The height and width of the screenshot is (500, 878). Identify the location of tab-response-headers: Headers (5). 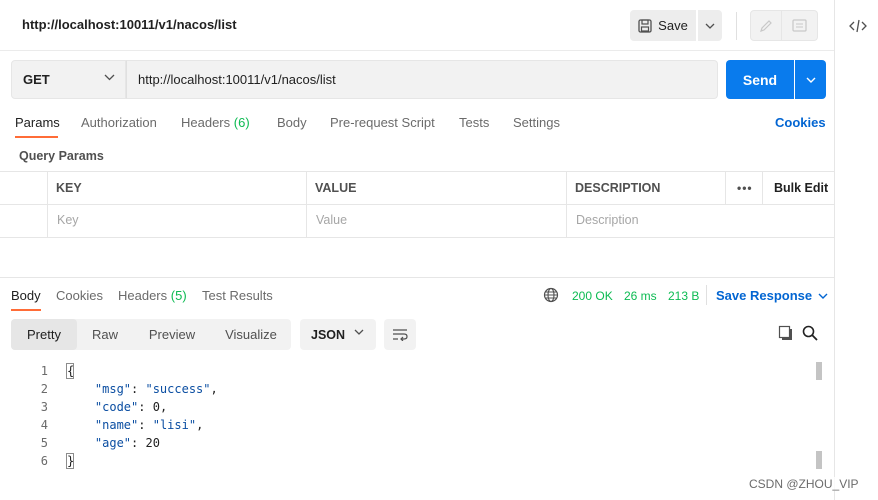
(152, 295).